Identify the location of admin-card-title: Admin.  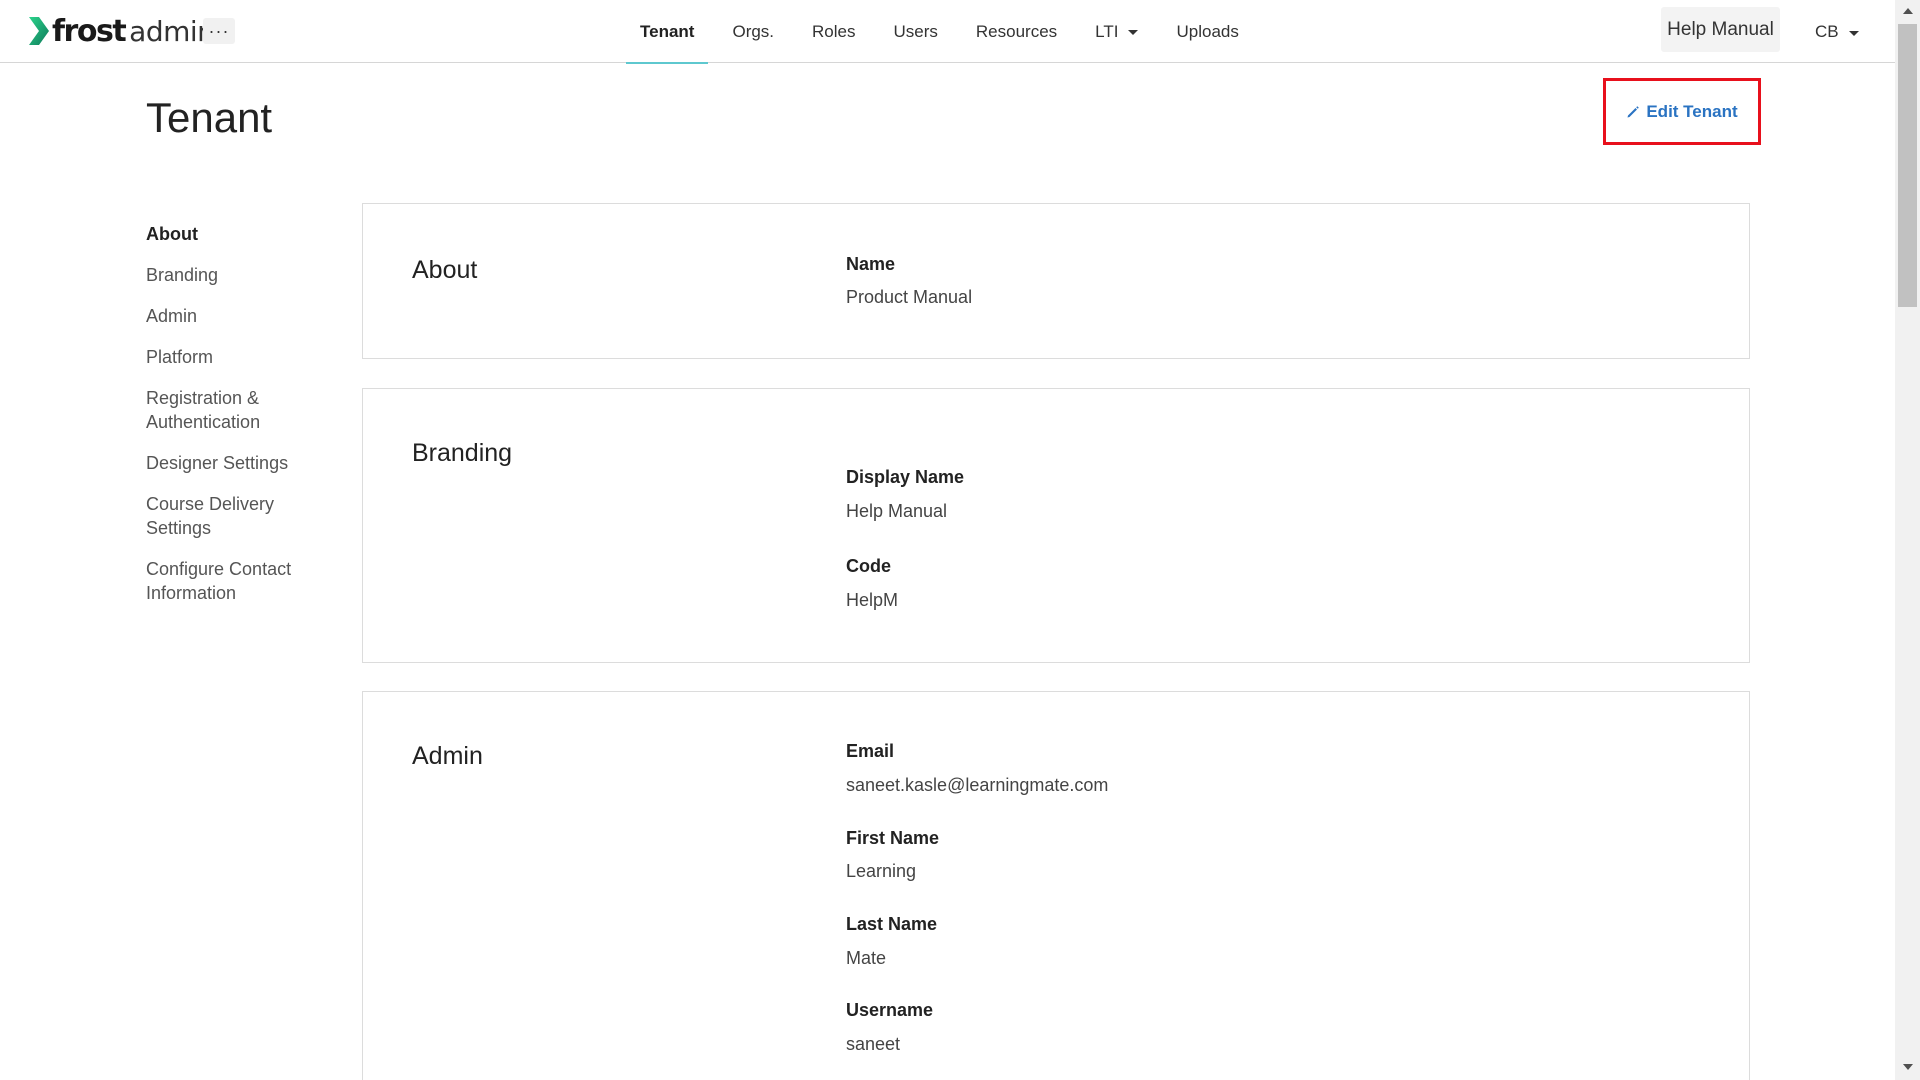
(447, 756).